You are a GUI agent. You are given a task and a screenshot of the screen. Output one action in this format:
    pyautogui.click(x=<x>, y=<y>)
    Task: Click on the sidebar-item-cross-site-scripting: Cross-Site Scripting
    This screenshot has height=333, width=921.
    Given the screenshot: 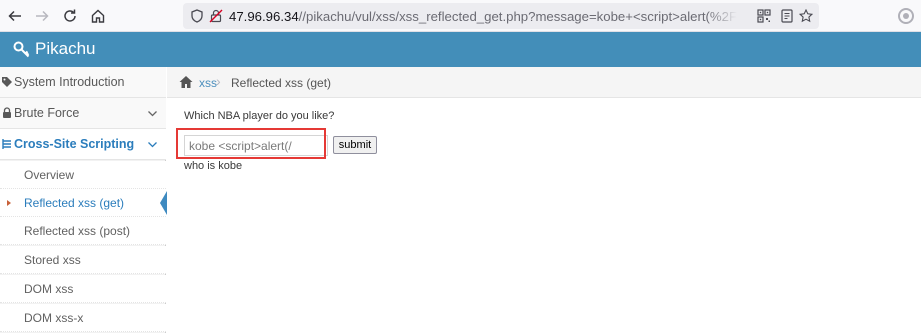 What is the action you would take?
    pyautogui.click(x=83, y=144)
    